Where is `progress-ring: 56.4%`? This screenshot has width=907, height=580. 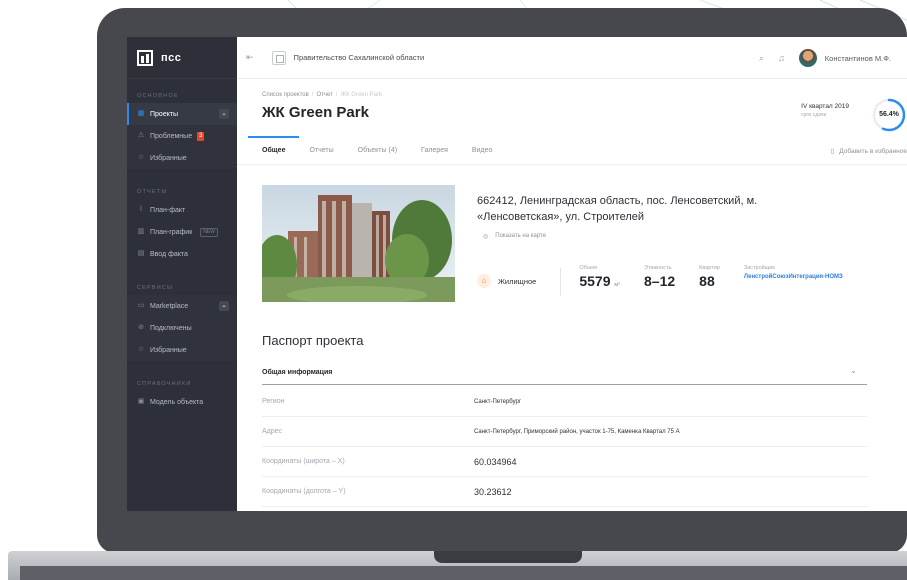
progress-ring: 56.4% is located at coordinates (889, 115).